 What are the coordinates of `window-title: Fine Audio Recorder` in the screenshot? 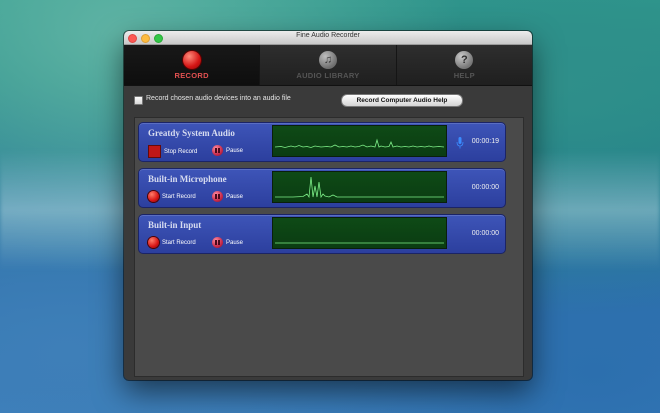 It's located at (328, 35).